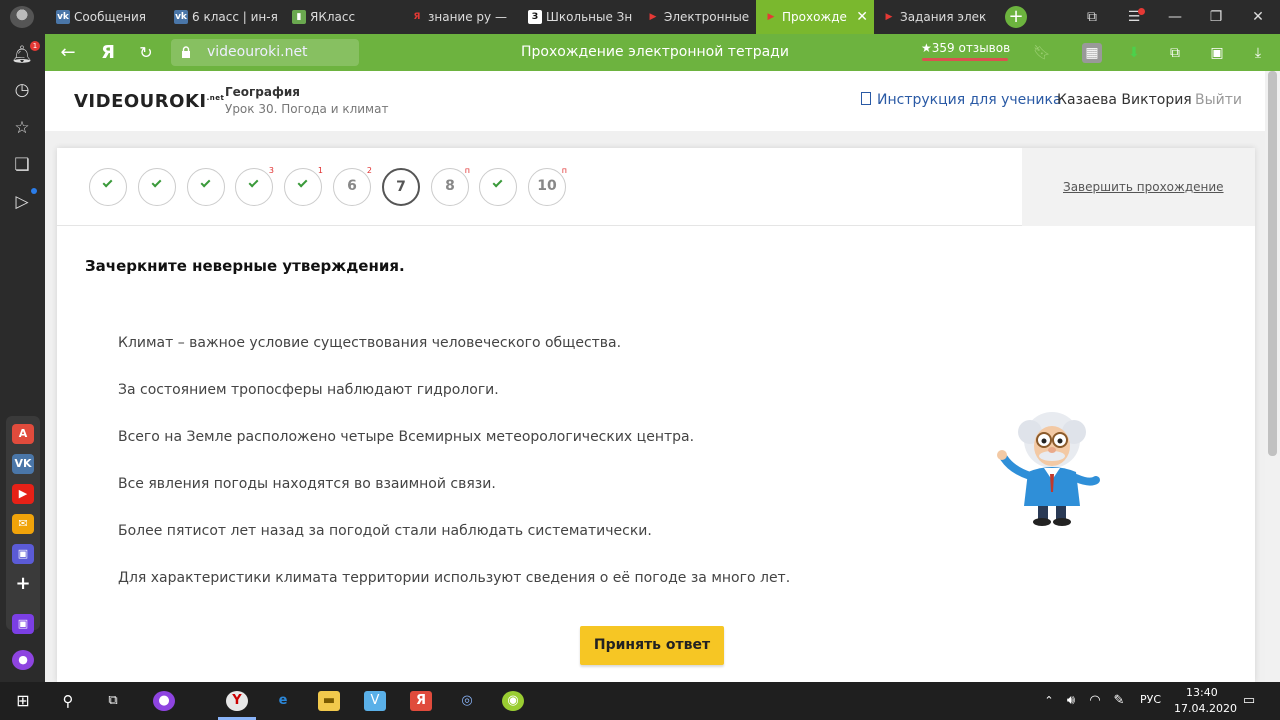  Describe the element at coordinates (1249, 701) in the screenshot. I see `notification-center-icon: ▭` at that location.